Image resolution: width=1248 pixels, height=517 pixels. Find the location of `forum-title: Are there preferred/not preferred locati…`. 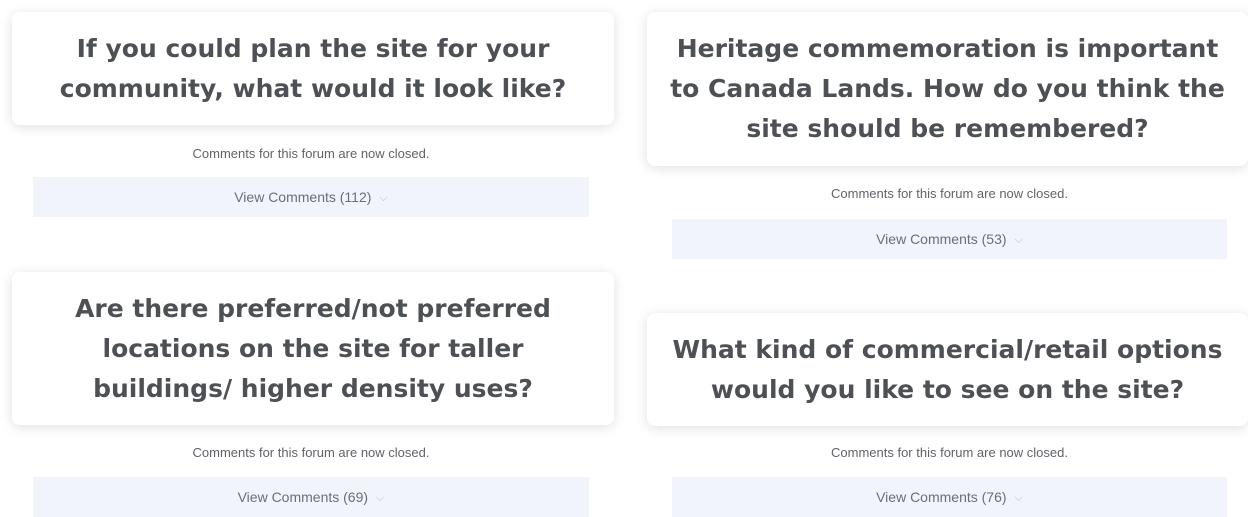

forum-title: Are there preferred/not preferred locati… is located at coordinates (313, 348).